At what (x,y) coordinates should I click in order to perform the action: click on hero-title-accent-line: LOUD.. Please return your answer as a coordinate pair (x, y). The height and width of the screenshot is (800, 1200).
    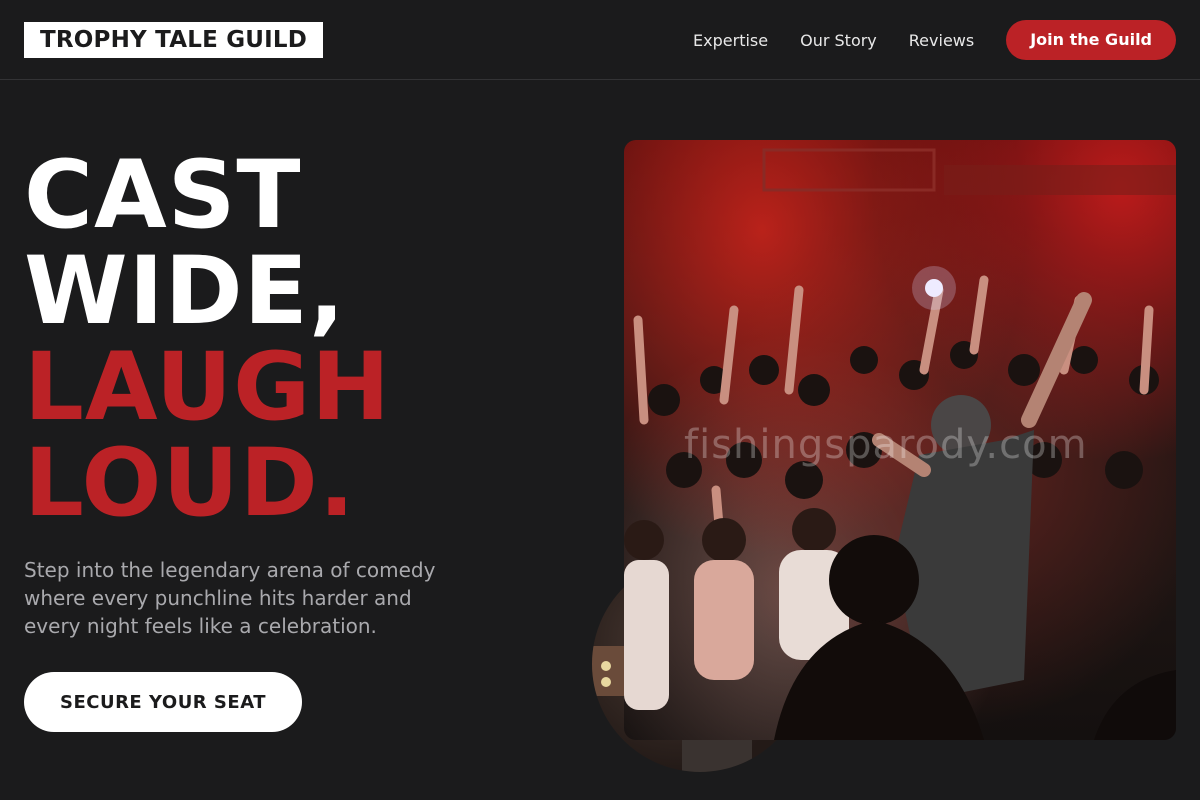
    Looking at the image, I should click on (190, 483).